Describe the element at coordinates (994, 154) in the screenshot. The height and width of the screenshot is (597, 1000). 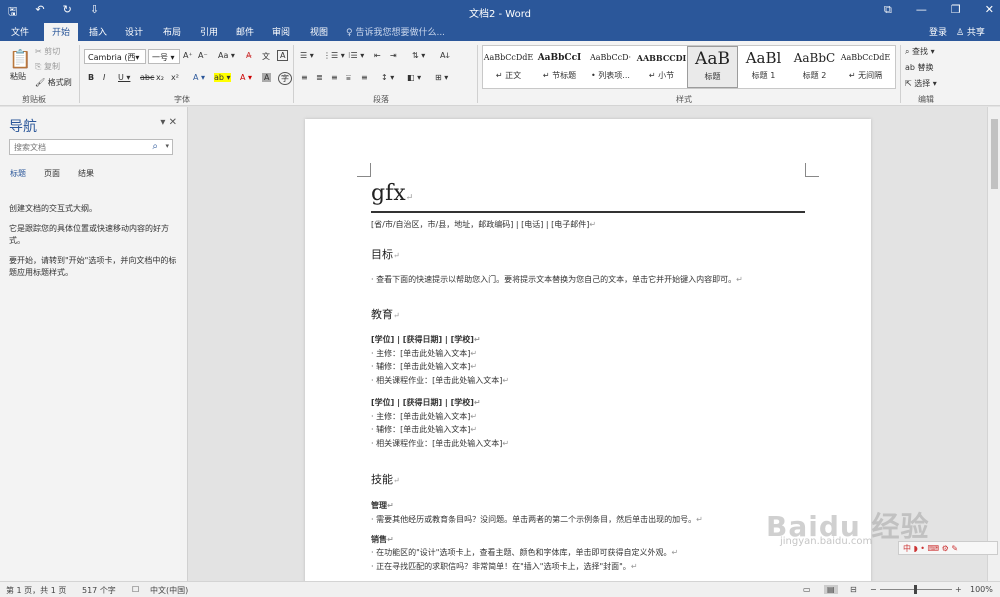
I see `scrollbar-thumb` at that location.